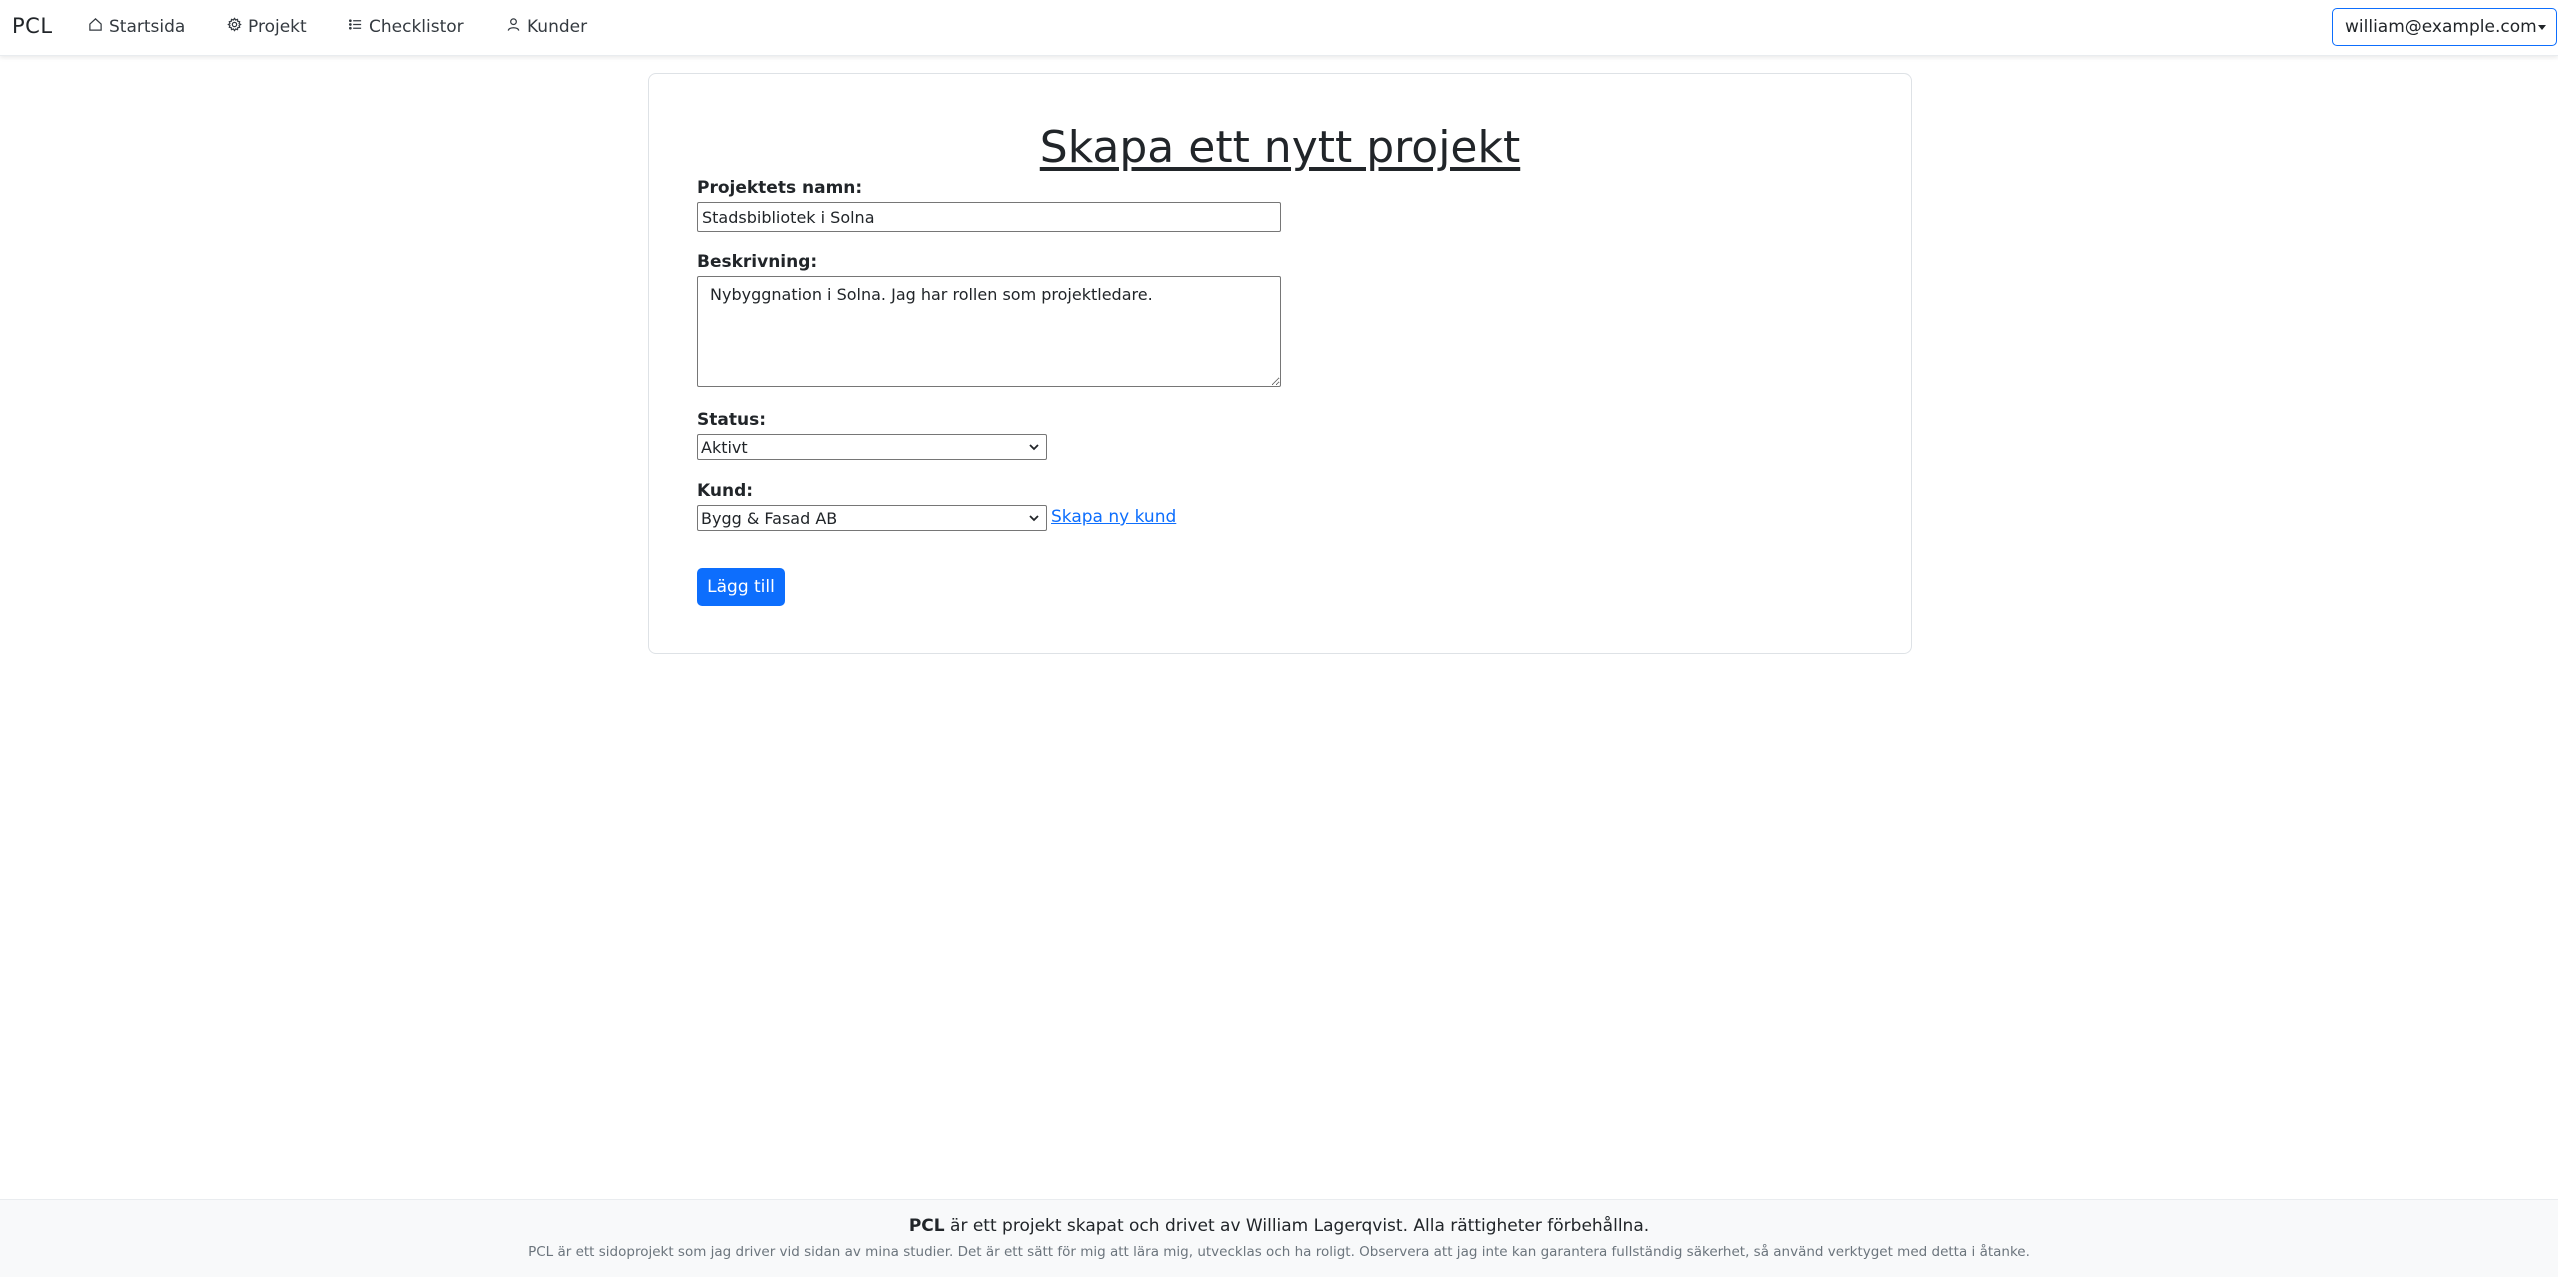 The image size is (2558, 1277). What do you see at coordinates (731, 420) in the screenshot?
I see `status-label: Status:` at bounding box center [731, 420].